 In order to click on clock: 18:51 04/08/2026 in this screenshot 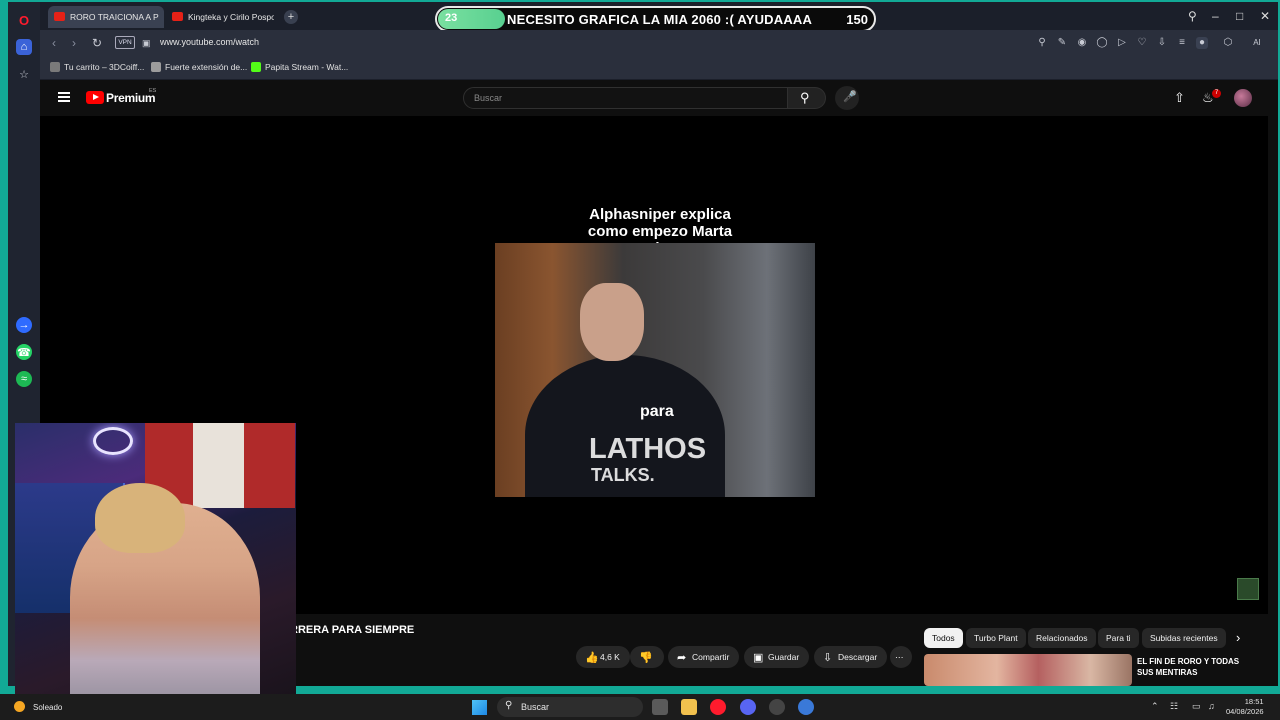, I will do `click(1245, 707)`.